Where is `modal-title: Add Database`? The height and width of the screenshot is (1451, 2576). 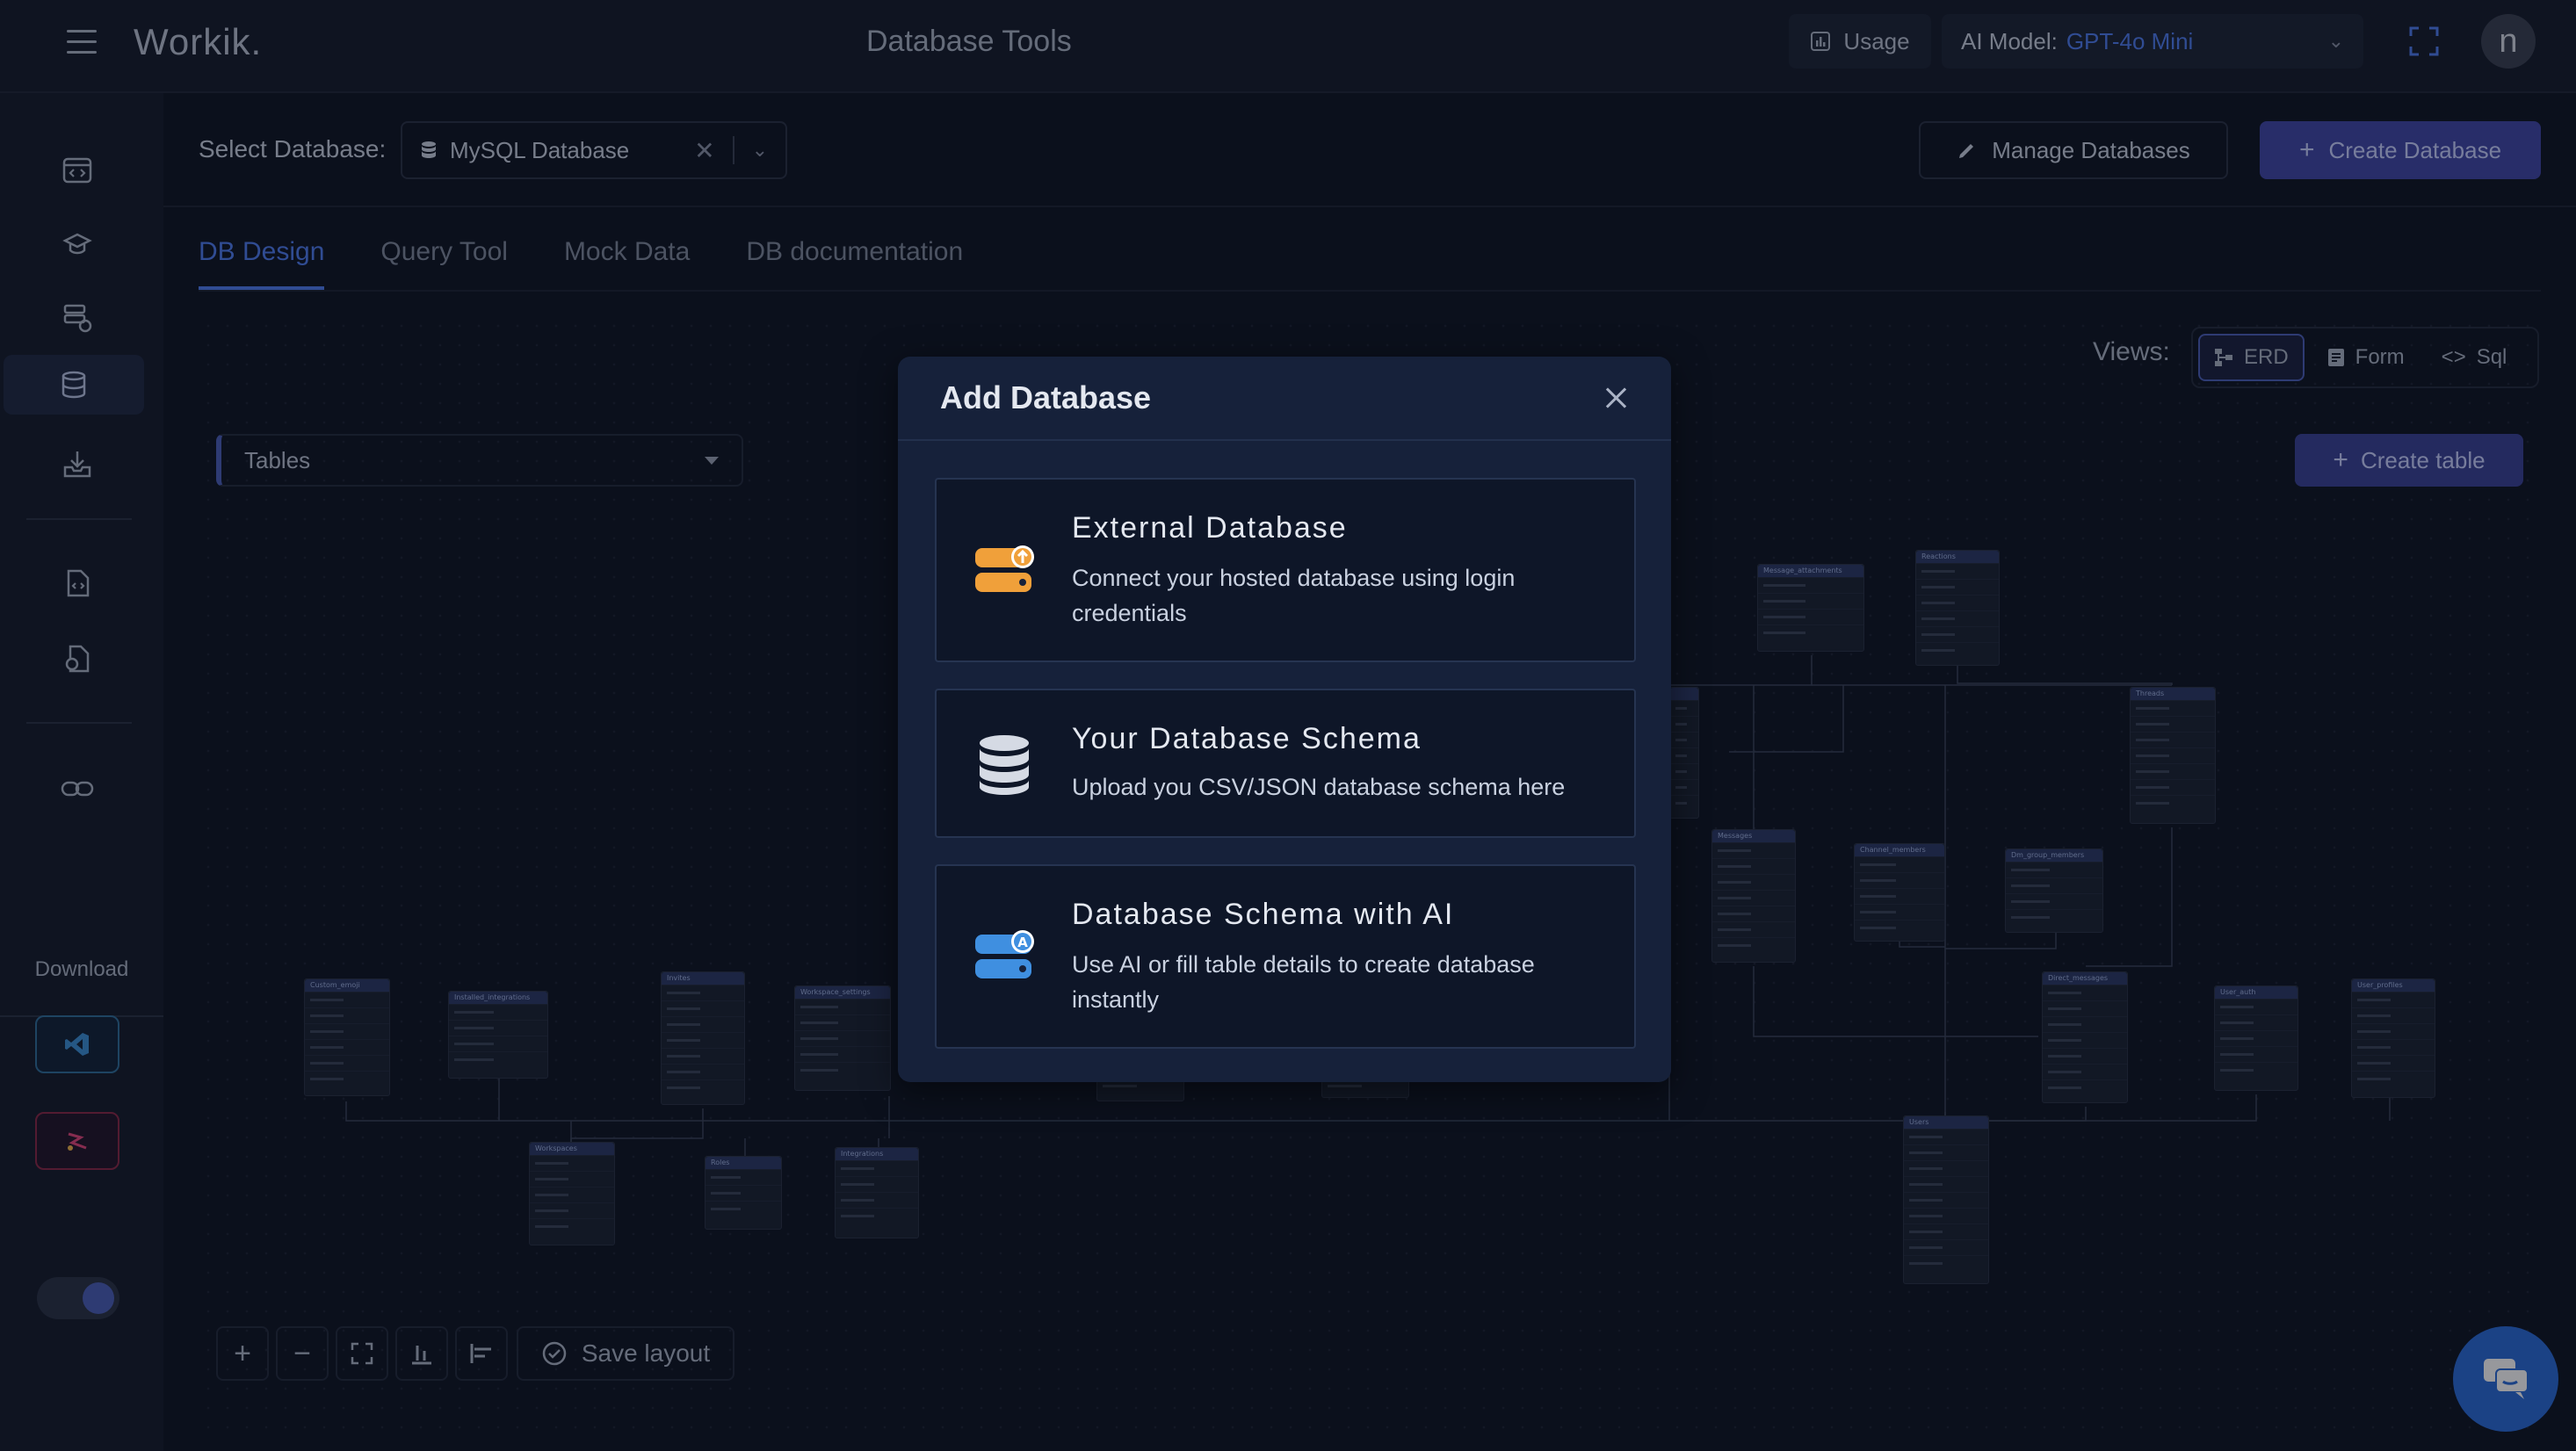
modal-title: Add Database is located at coordinates (1046, 397).